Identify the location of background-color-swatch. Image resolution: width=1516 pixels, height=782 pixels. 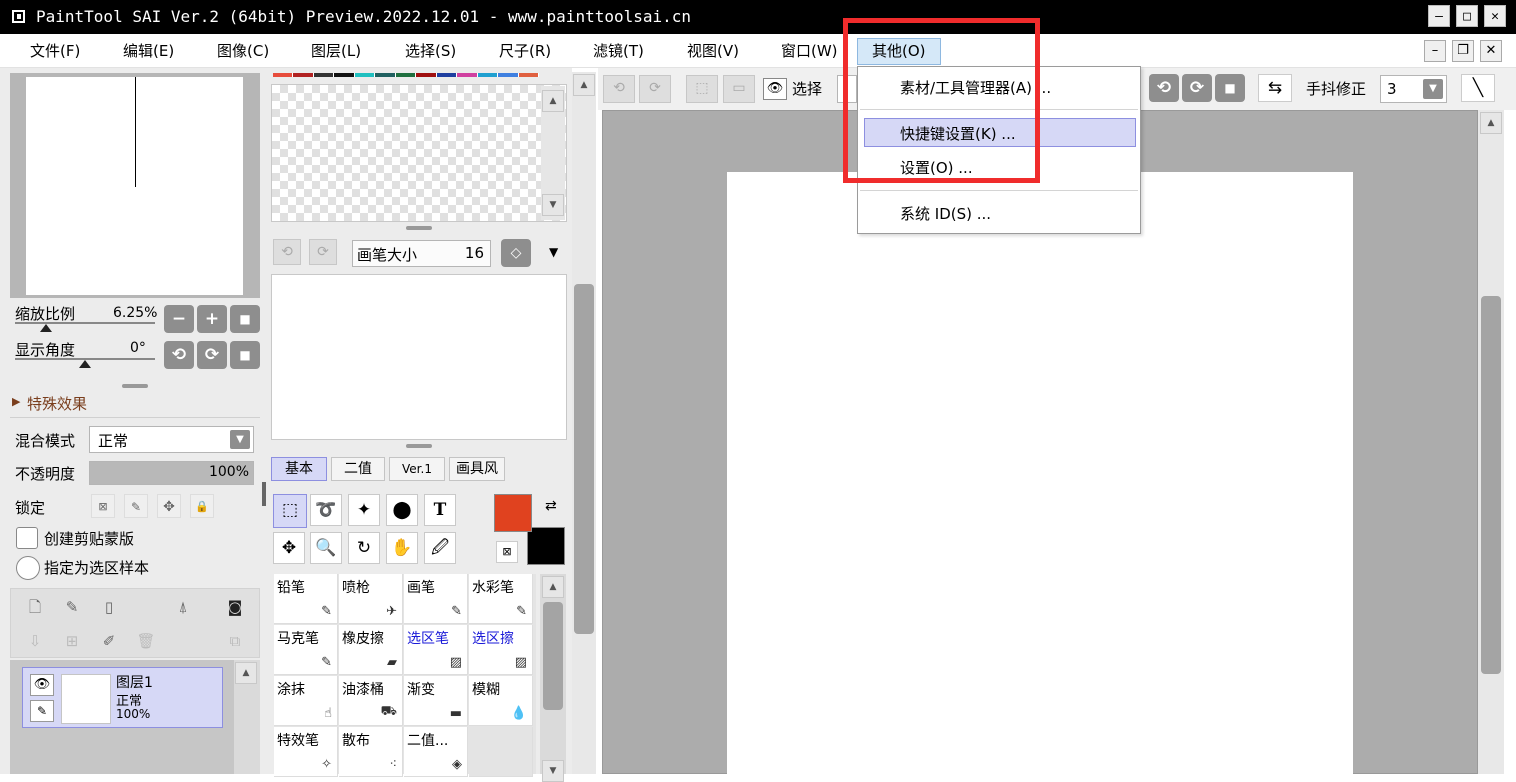
(546, 546).